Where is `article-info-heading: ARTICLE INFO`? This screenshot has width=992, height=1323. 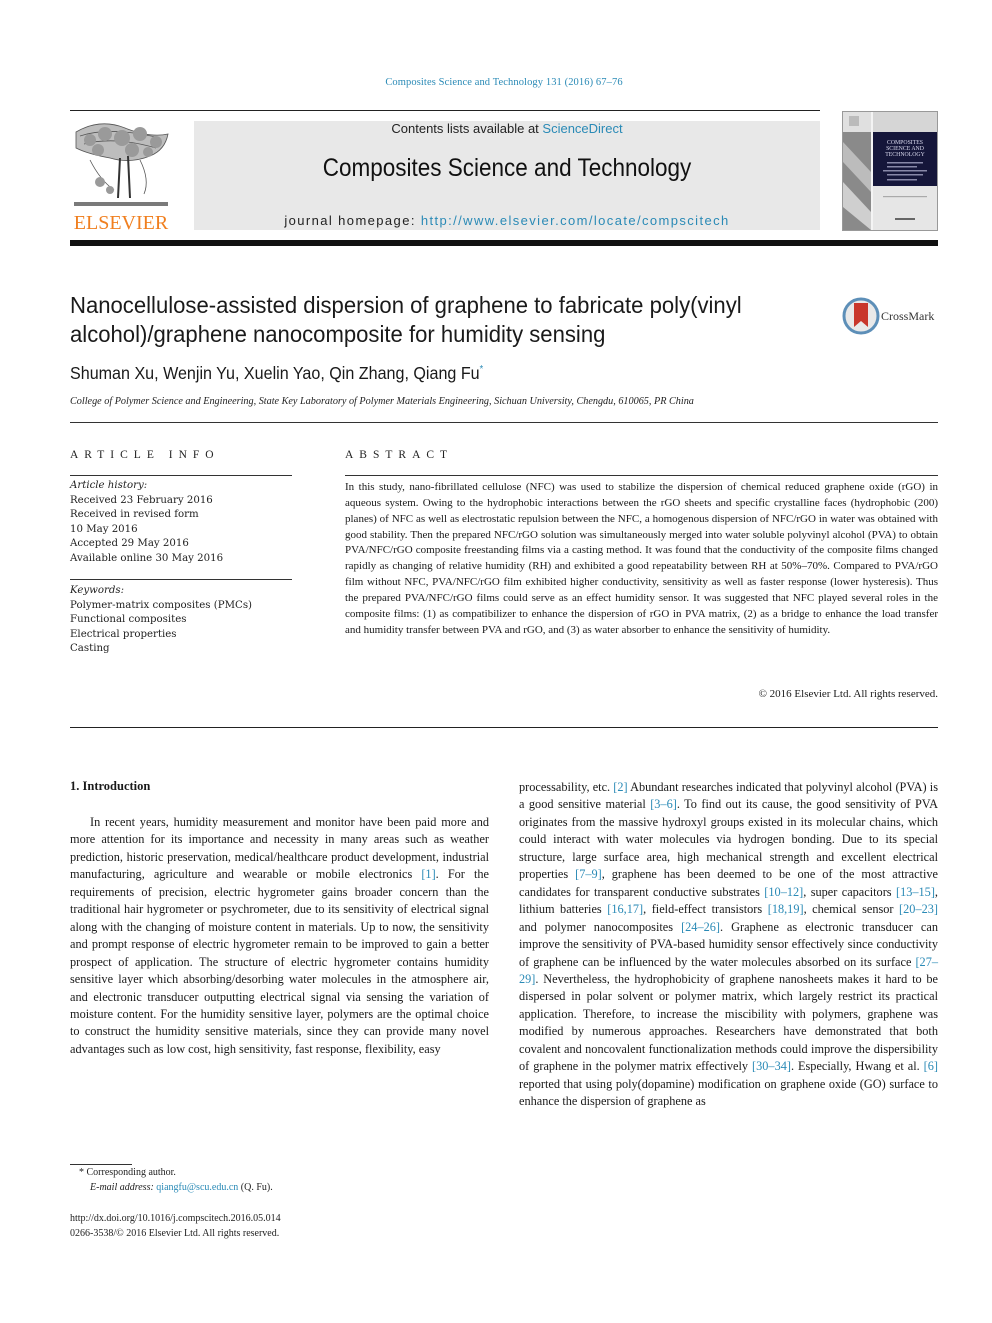
article-info-heading: ARTICLE INFO is located at coordinates (145, 455).